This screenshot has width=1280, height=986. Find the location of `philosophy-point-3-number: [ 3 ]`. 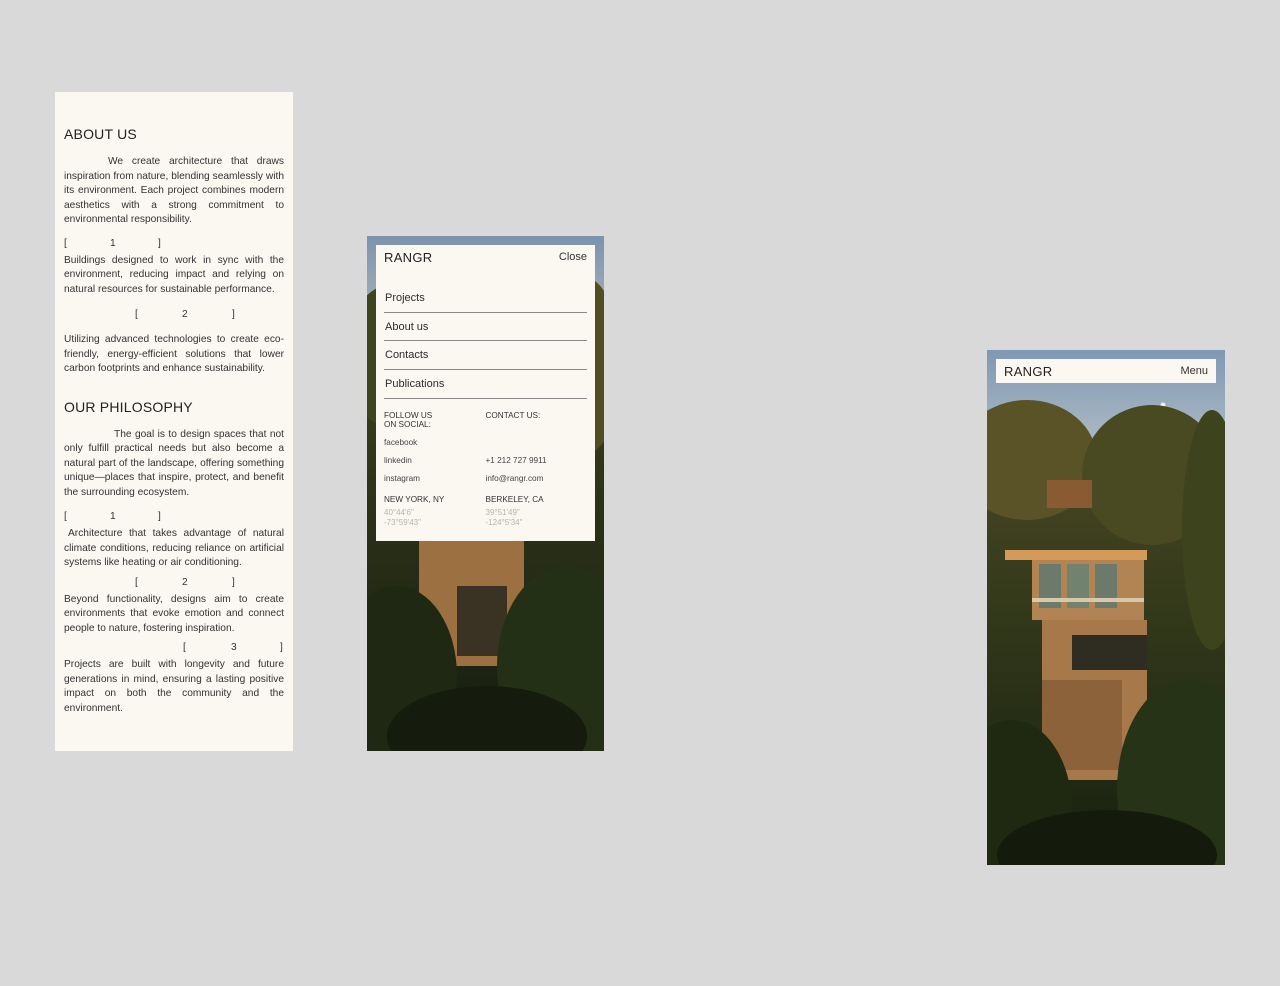

philosophy-point-3-number: [ 3 ] is located at coordinates (174, 649).